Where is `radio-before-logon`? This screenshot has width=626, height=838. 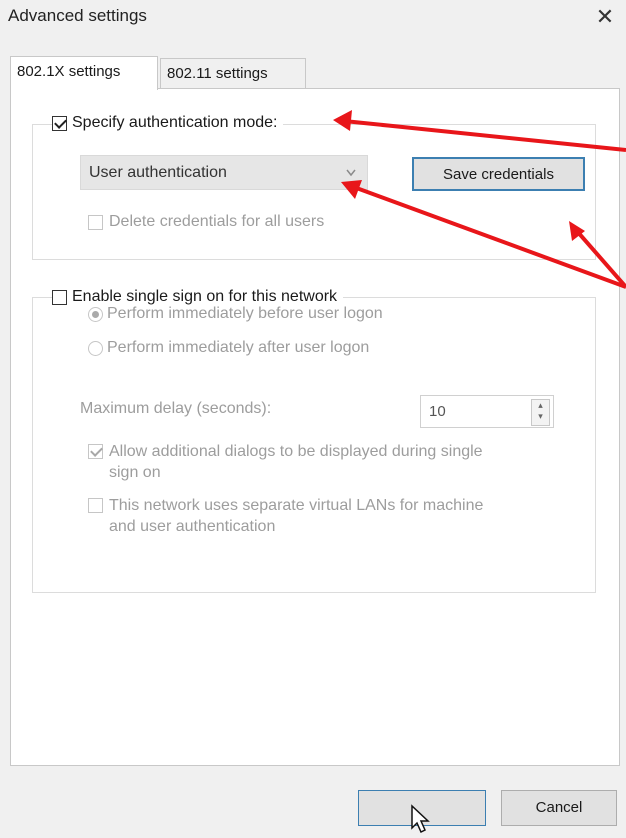
radio-before-logon is located at coordinates (95, 314).